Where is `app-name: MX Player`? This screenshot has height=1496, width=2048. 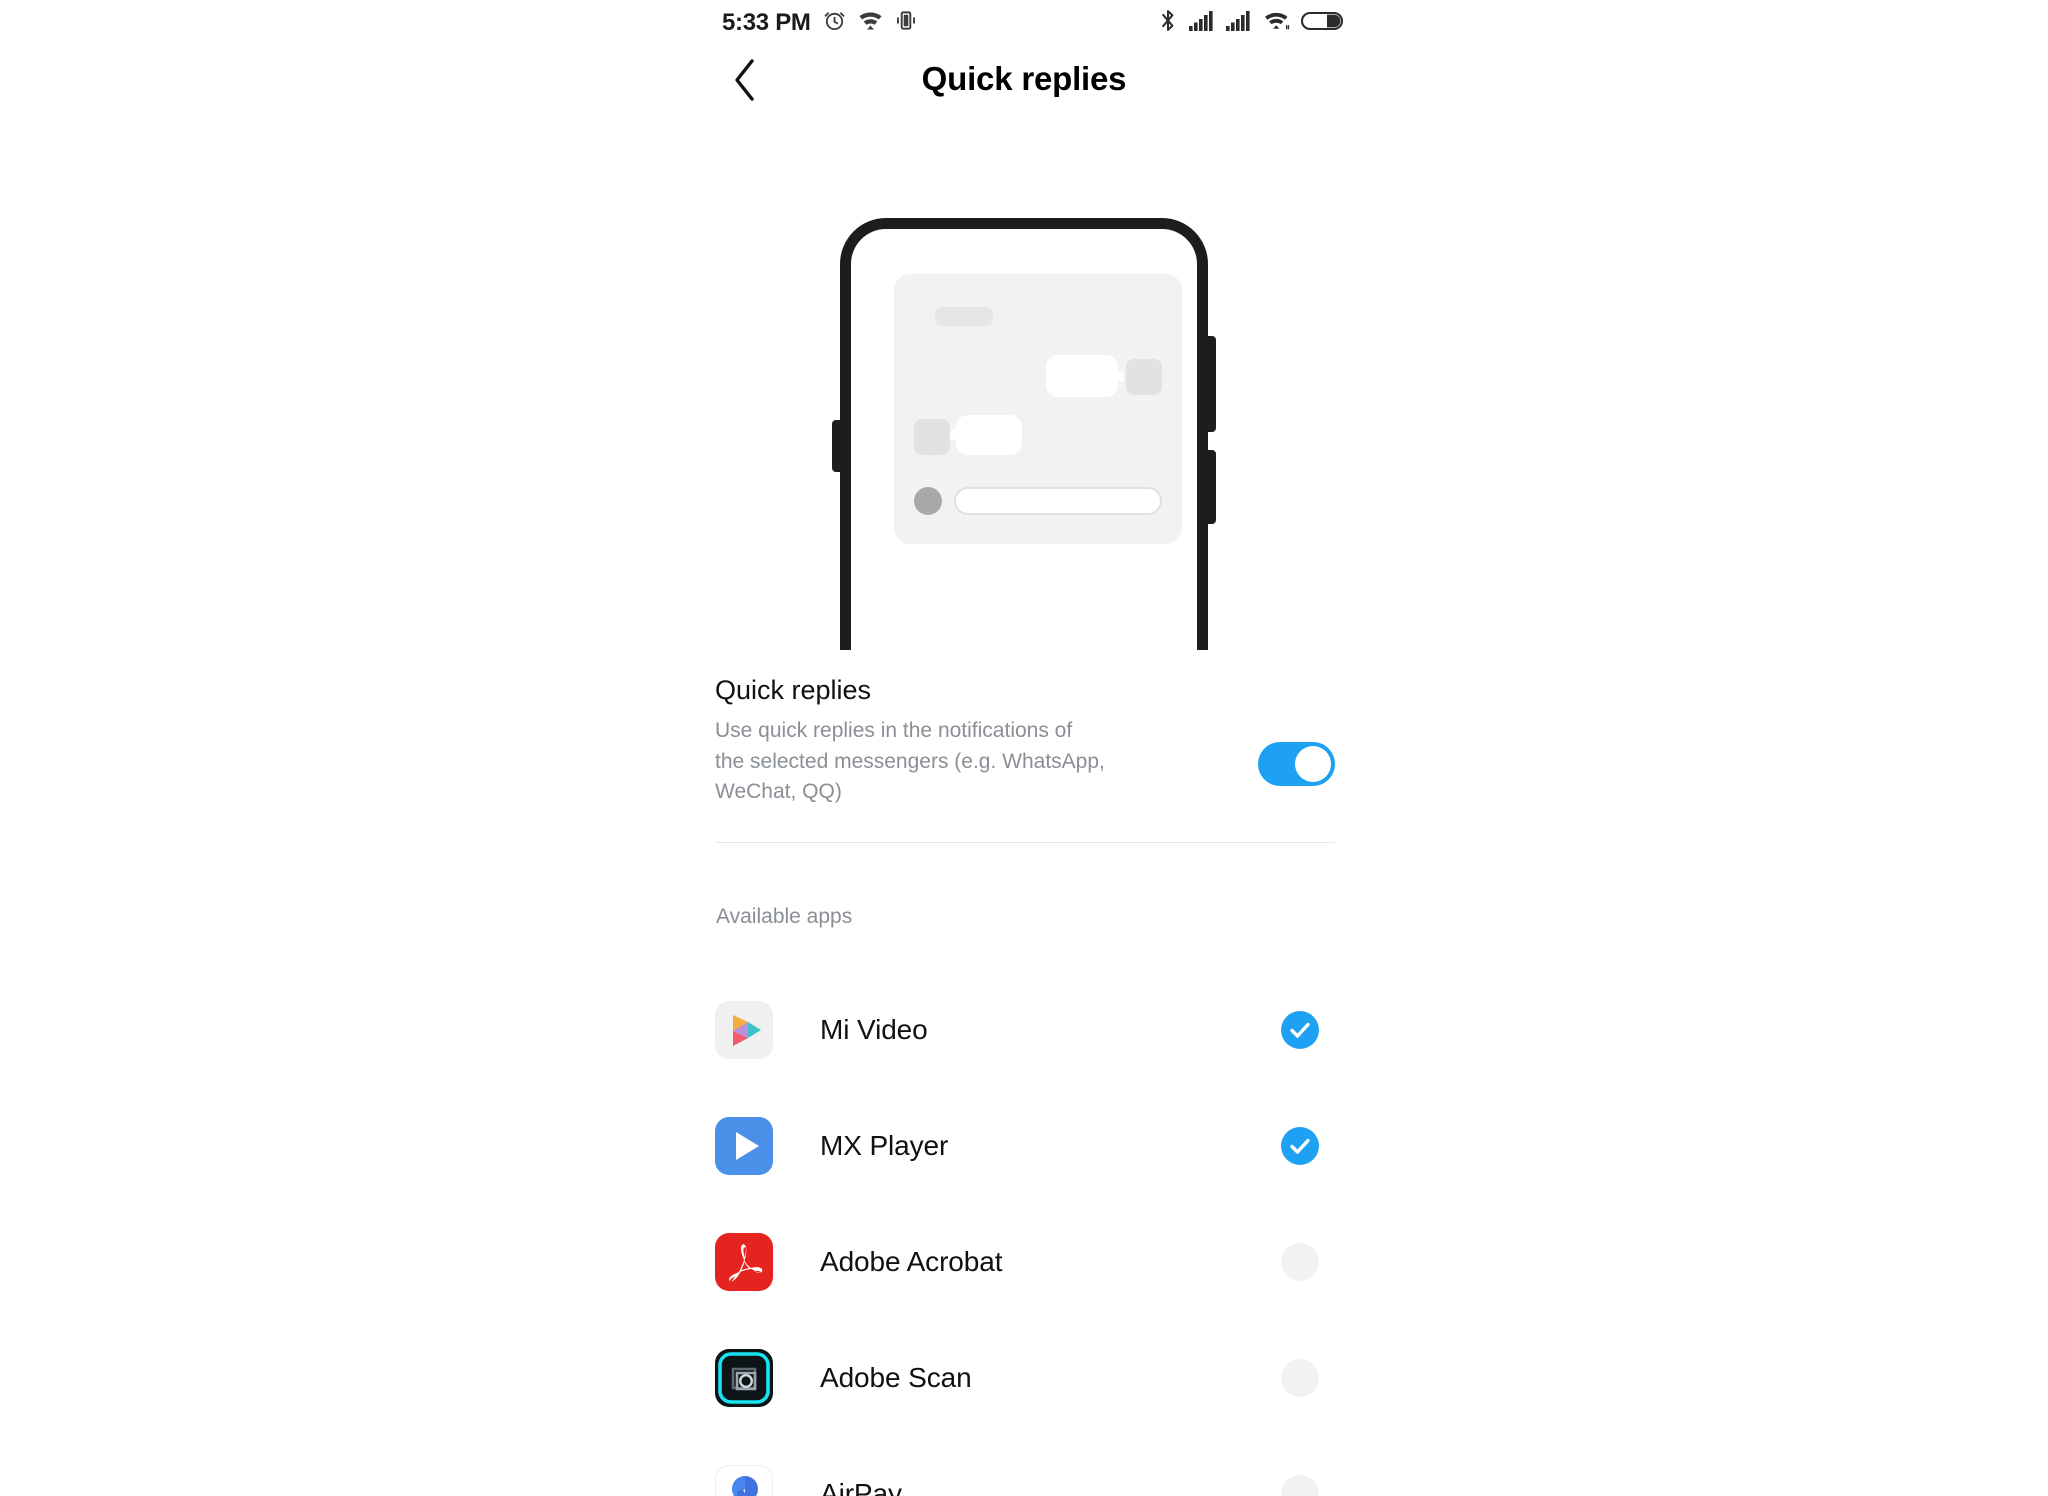
app-name: MX Player is located at coordinates (884, 1145).